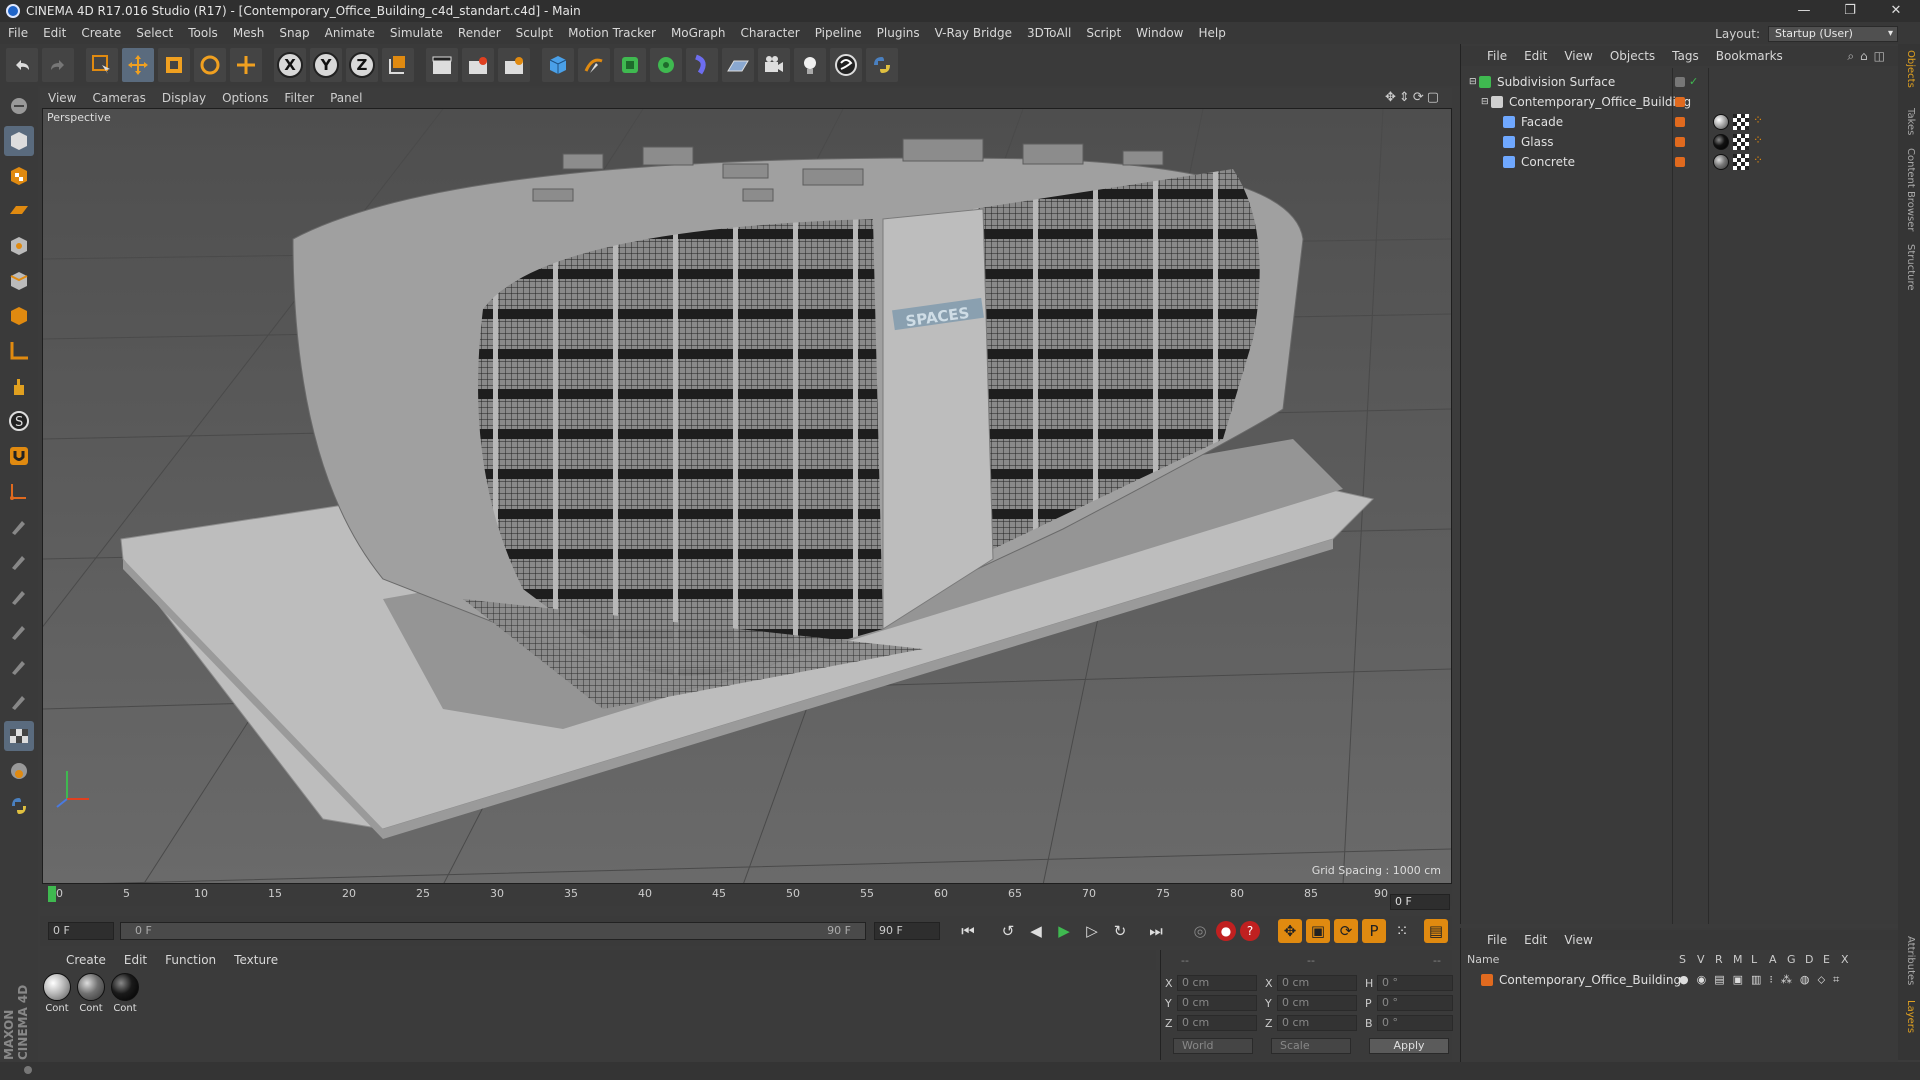 Image resolution: width=1920 pixels, height=1080 pixels. Describe the element at coordinates (1749, 56) in the screenshot. I see `object-menu-bookmarks: Bookmarks` at that location.